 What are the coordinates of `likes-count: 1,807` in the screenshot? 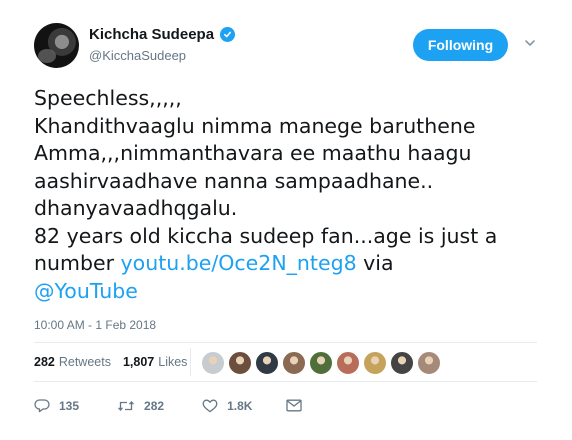 It's located at (138, 362).